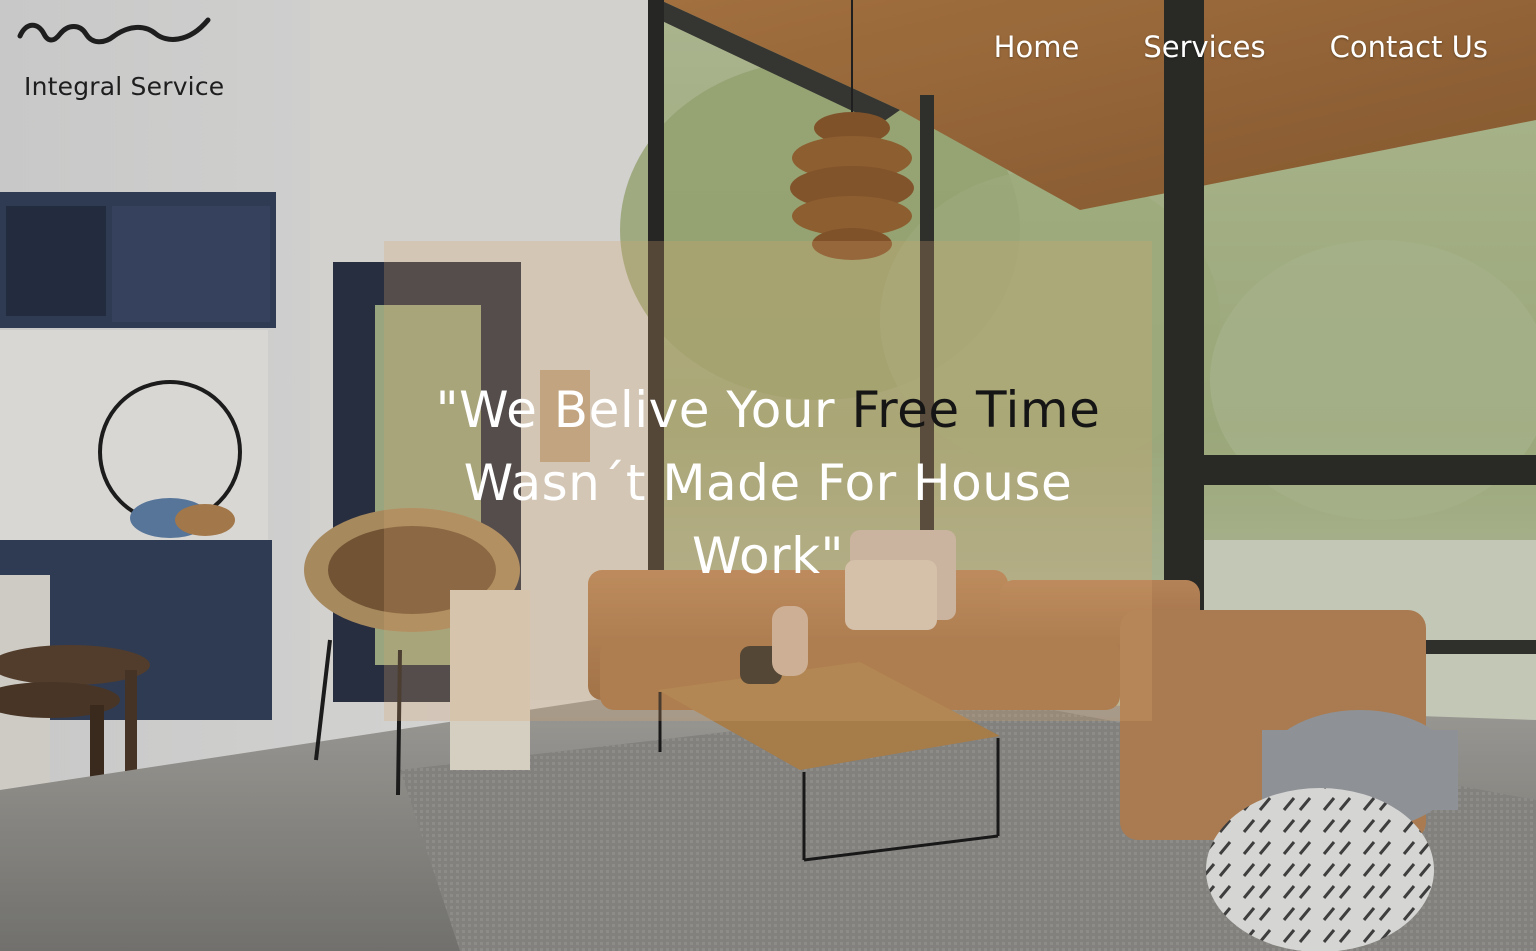  Describe the element at coordinates (976, 410) in the screenshot. I see `quote-highlight: Free Time` at that location.